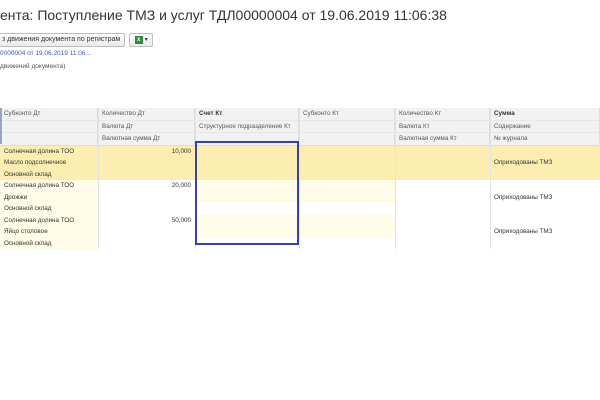  What do you see at coordinates (545, 114) in the screenshot?
I see `header-sum: Сумма` at bounding box center [545, 114].